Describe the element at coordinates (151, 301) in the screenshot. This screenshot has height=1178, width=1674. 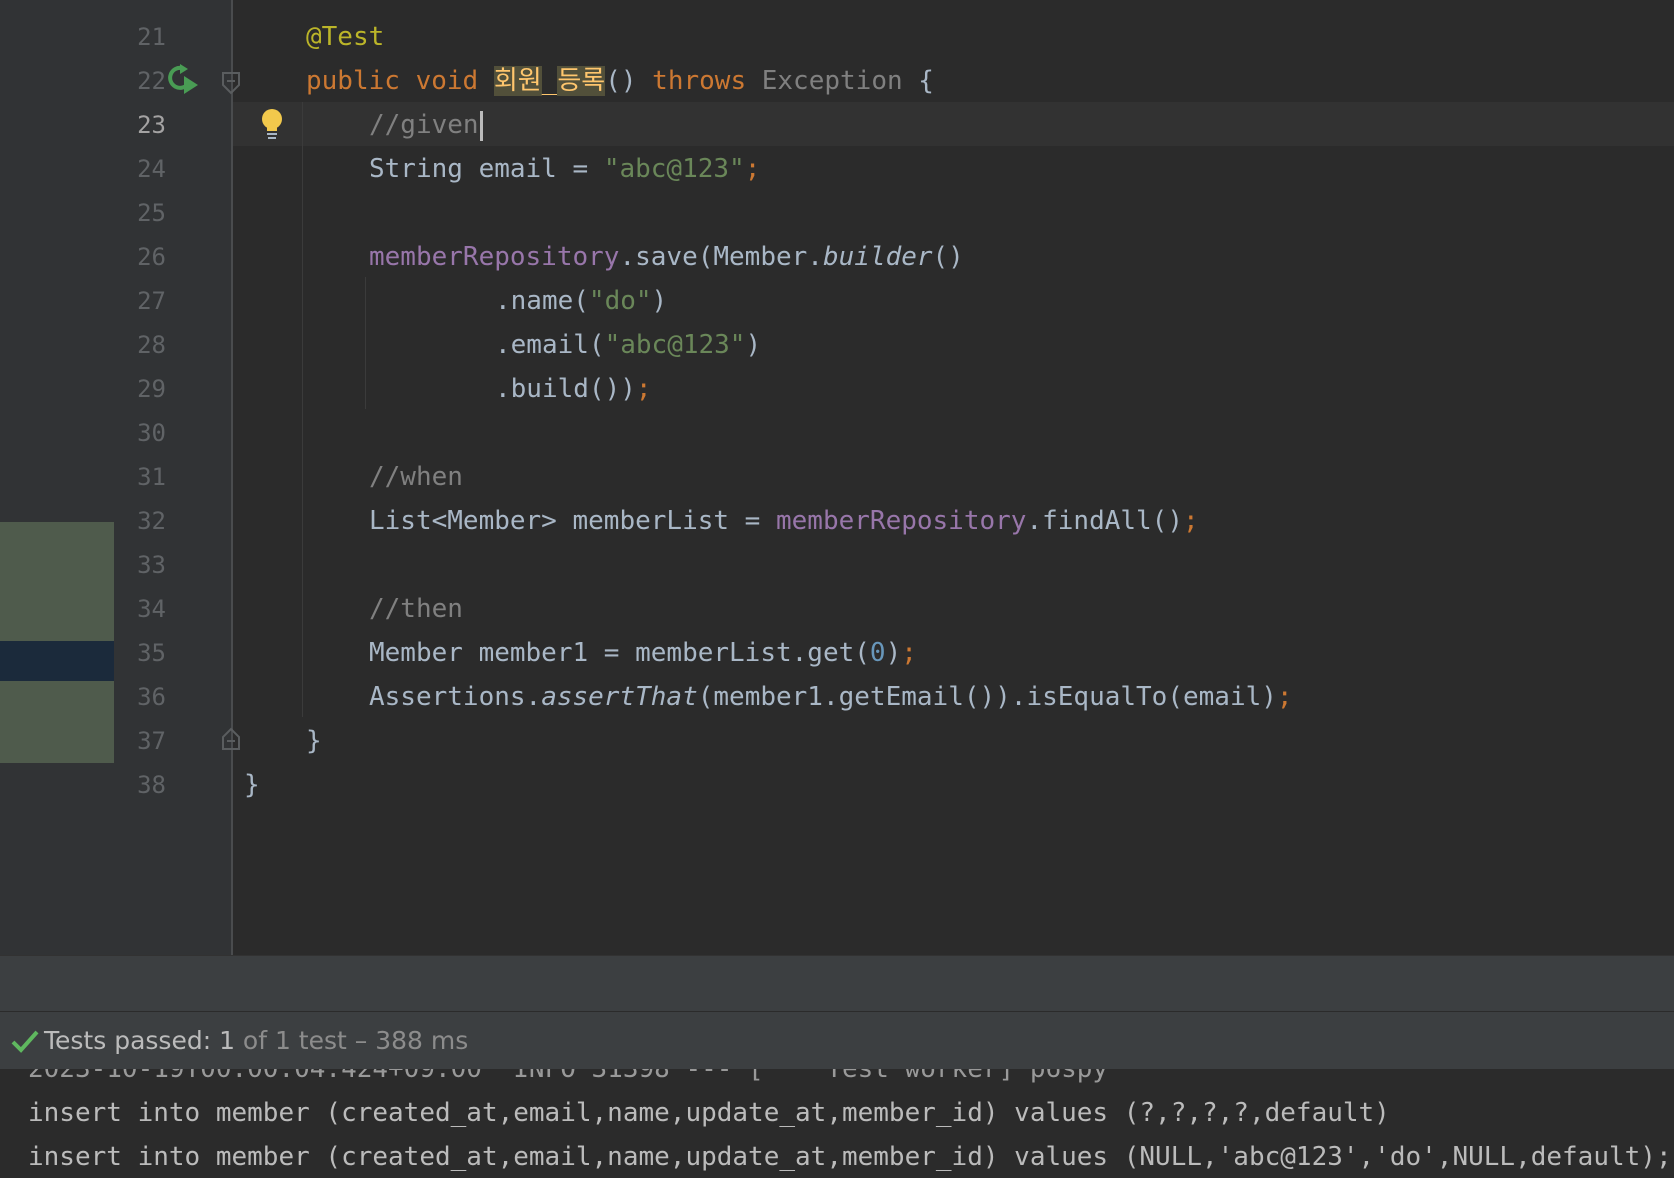
I see `line-number: 27` at that location.